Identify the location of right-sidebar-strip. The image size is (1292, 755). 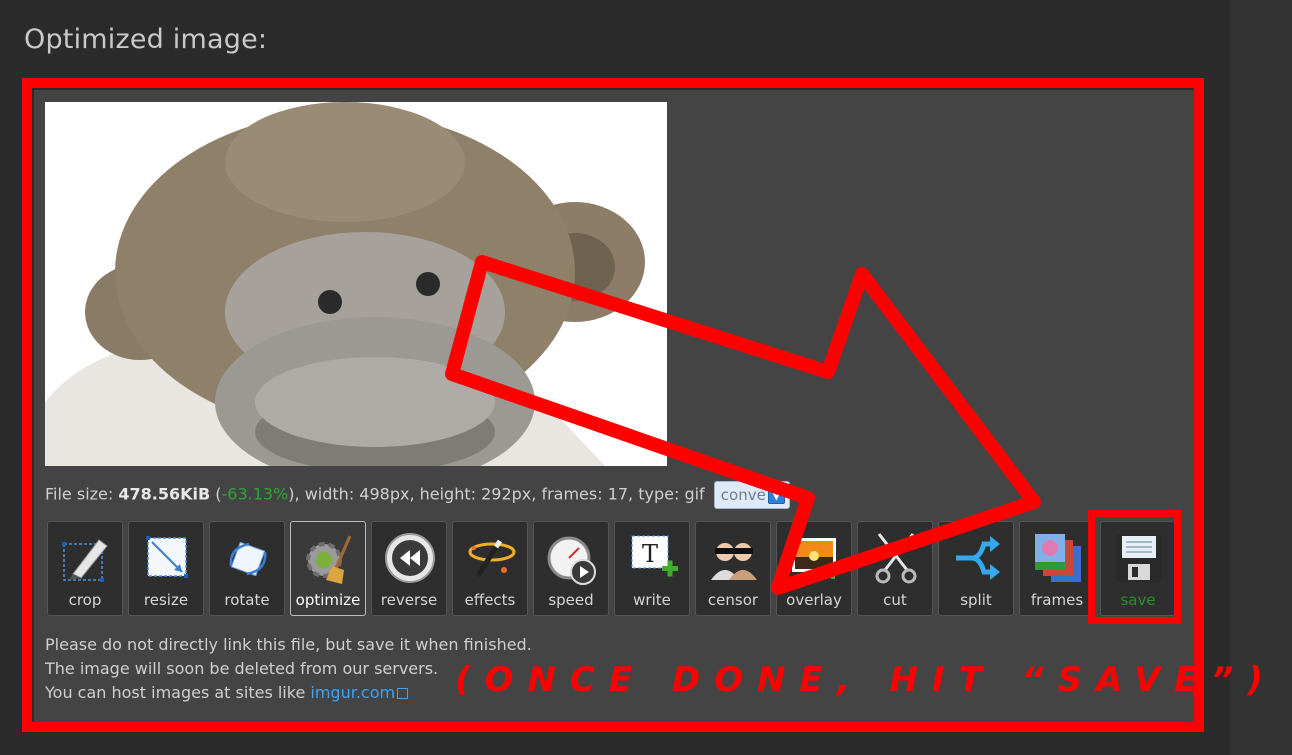
(1261, 377).